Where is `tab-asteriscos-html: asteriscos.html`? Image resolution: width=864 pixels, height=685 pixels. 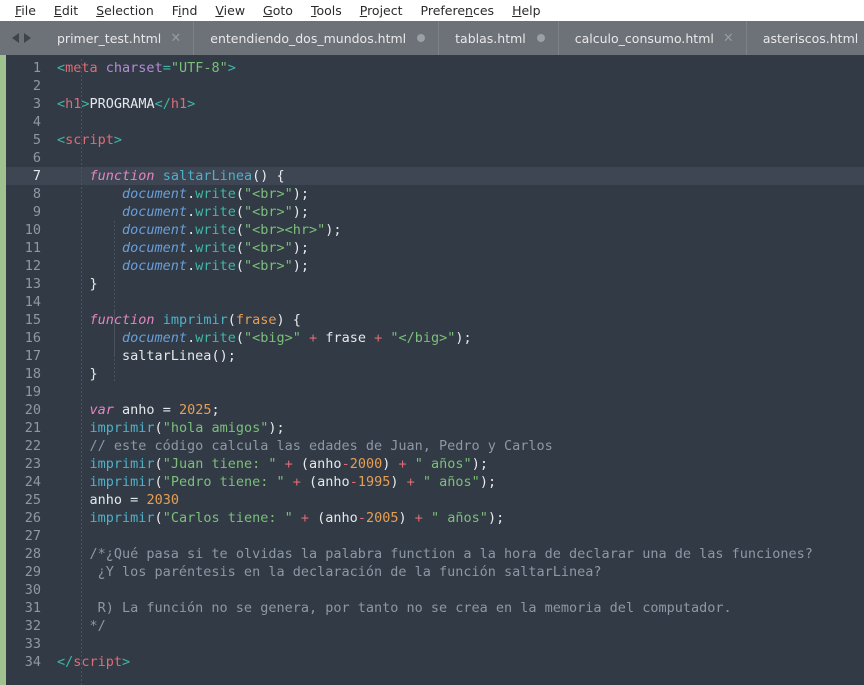 tab-asteriscos-html: asteriscos.html is located at coordinates (804, 38).